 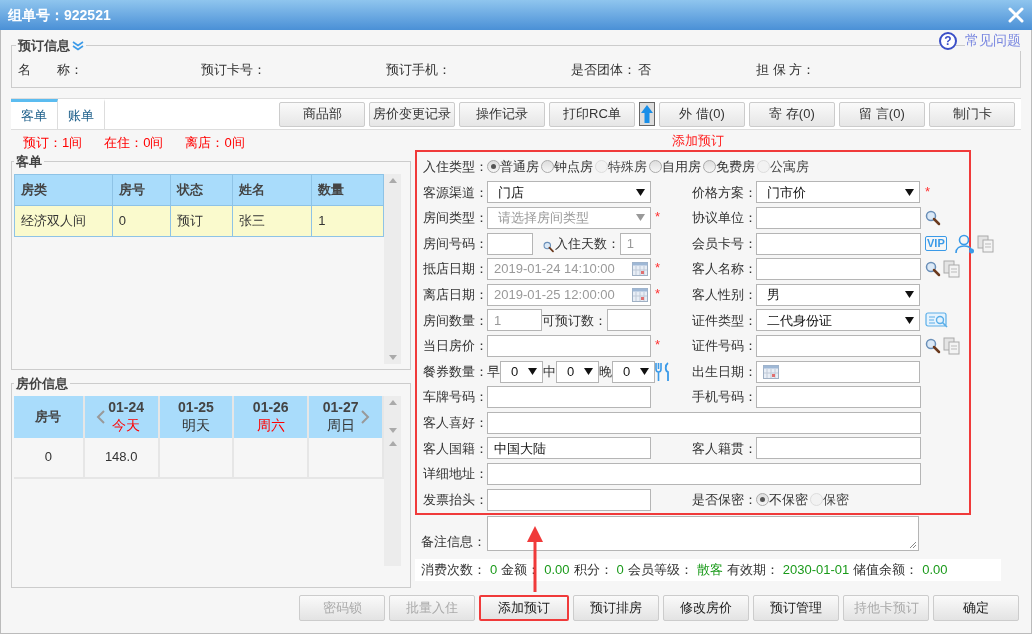 What do you see at coordinates (347, 189) in the screenshot?
I see `column-header: 数量` at bounding box center [347, 189].